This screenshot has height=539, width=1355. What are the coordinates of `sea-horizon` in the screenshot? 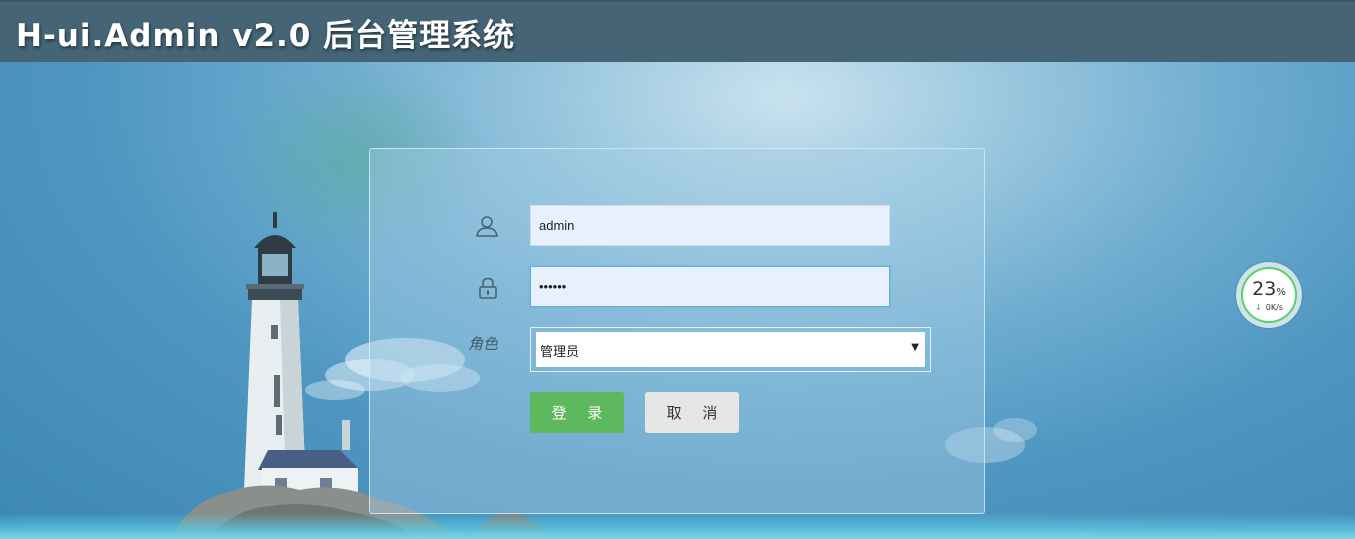 It's located at (677, 526).